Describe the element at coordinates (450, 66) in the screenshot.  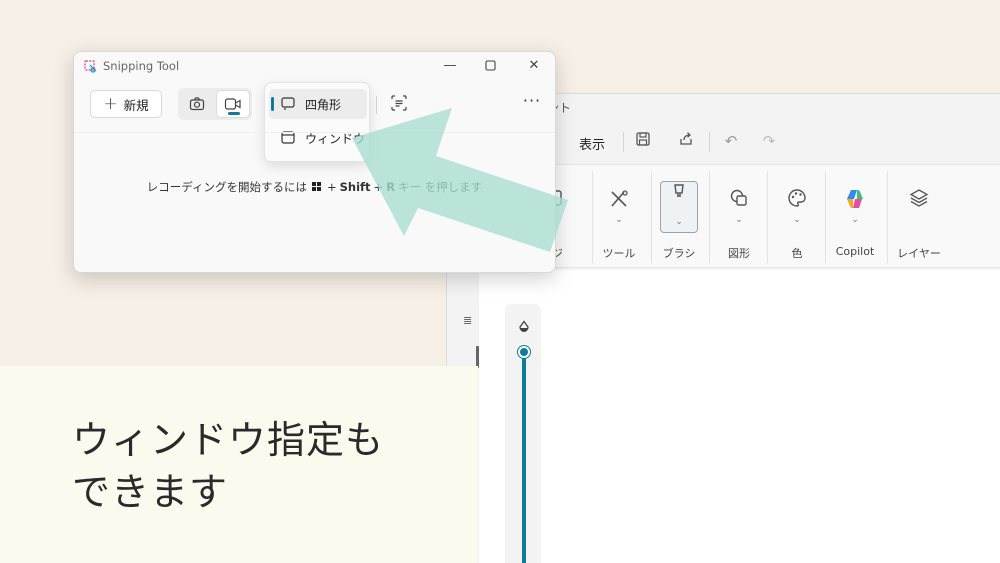
I see `minimize-button: —` at that location.